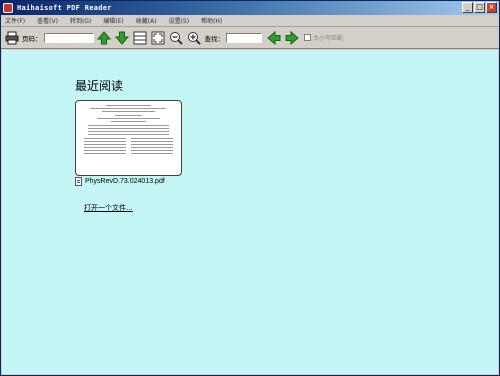 This screenshot has width=500, height=376. I want to click on next-page-button, so click(122, 37).